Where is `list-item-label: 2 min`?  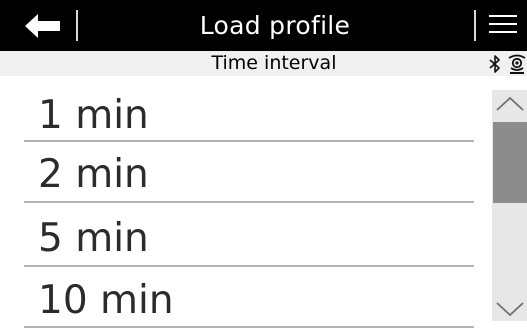
list-item-label: 2 min is located at coordinates (93, 174).